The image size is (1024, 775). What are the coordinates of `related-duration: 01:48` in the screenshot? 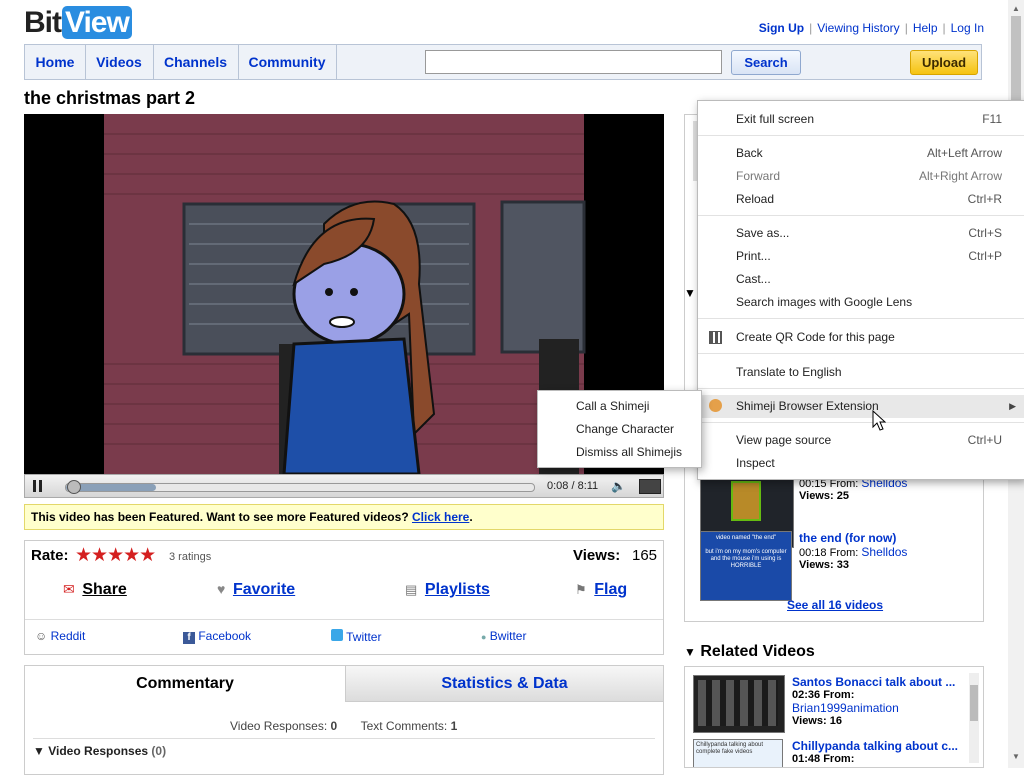 It's located at (806, 759).